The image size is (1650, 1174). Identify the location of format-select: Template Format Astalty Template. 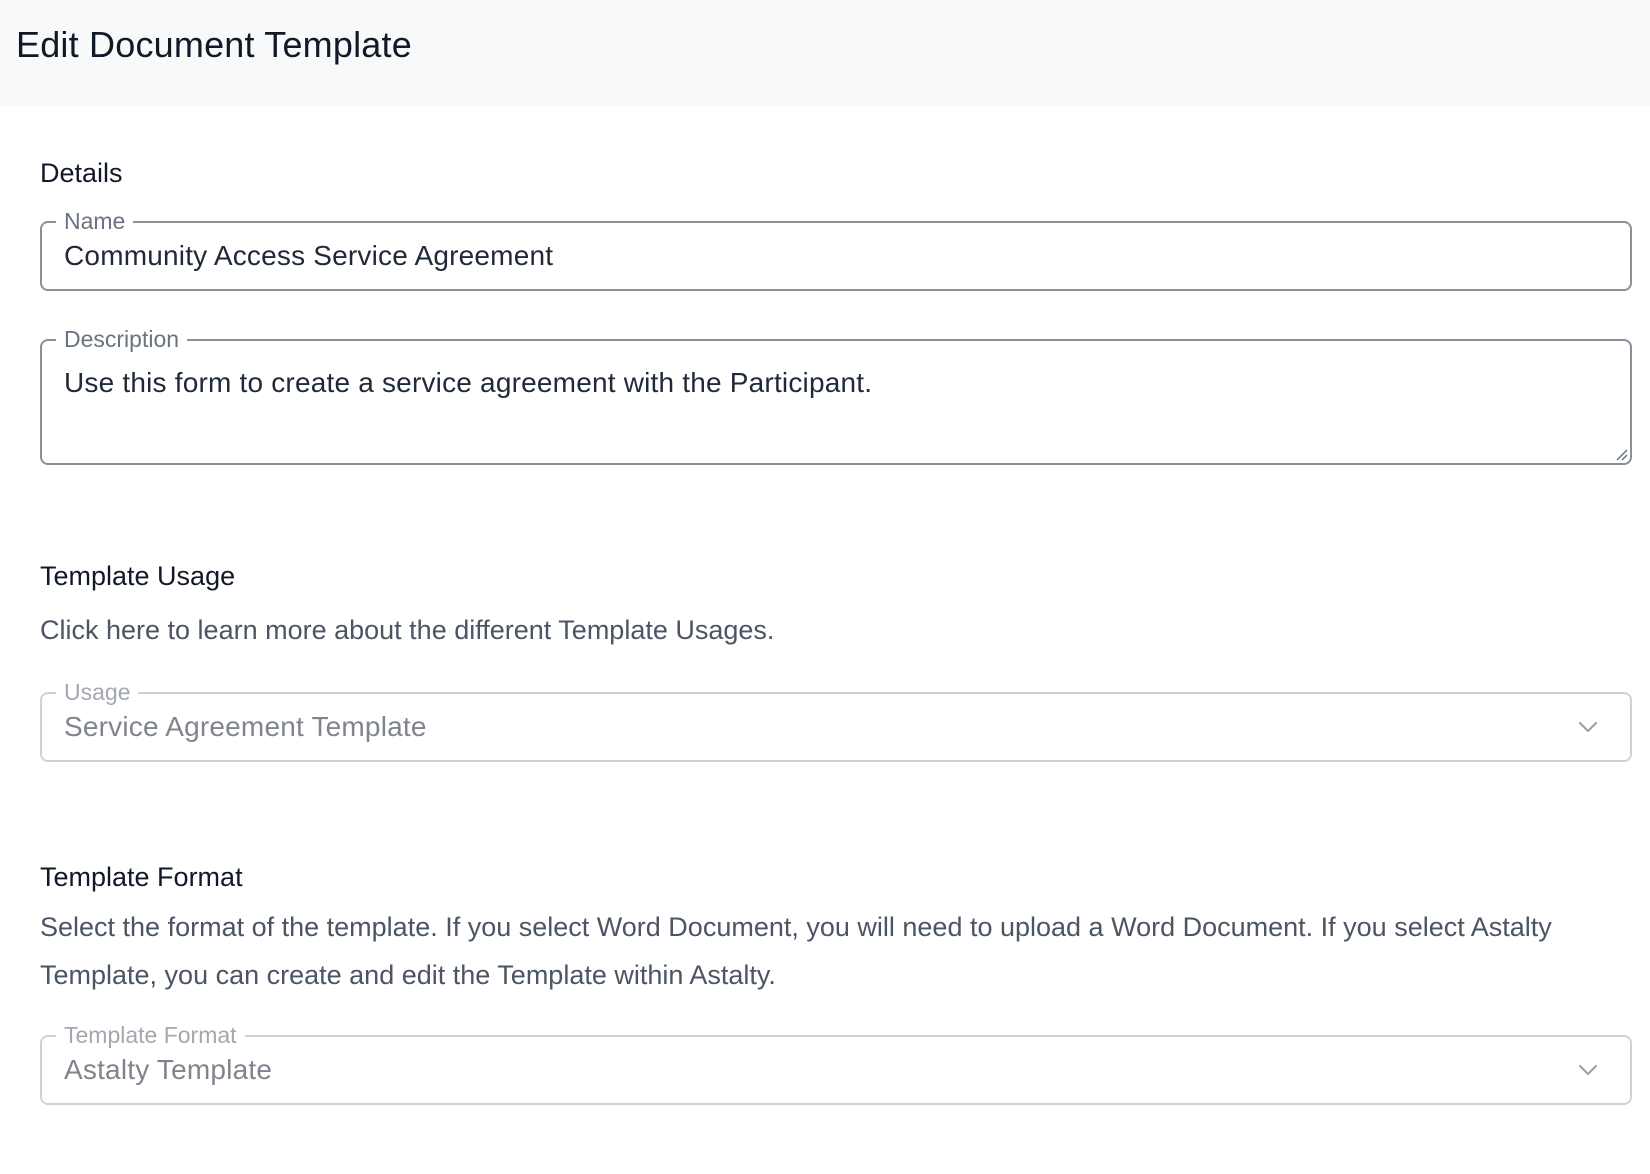
(836, 1063).